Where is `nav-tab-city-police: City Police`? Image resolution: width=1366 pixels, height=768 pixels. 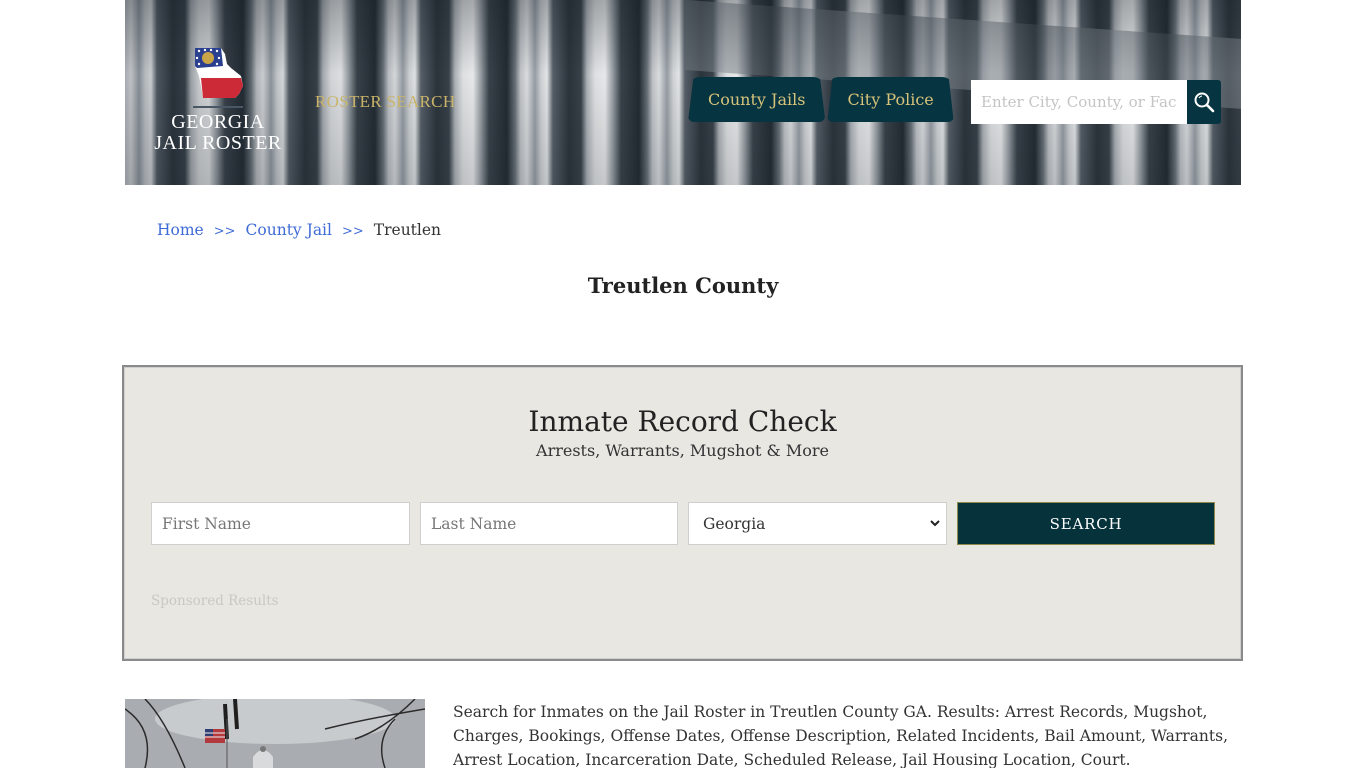 nav-tab-city-police: City Police is located at coordinates (890, 99).